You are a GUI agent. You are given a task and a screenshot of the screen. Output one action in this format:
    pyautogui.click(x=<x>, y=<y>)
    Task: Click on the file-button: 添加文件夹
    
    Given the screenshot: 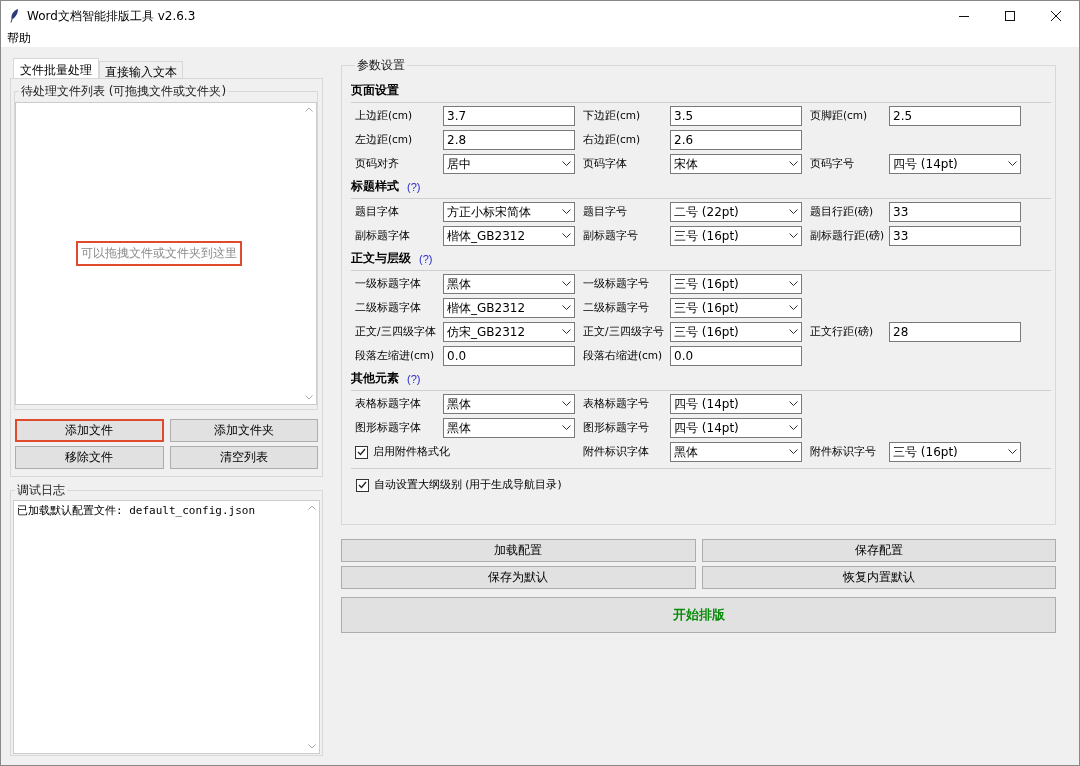 What is the action you would take?
    pyautogui.click(x=243, y=430)
    